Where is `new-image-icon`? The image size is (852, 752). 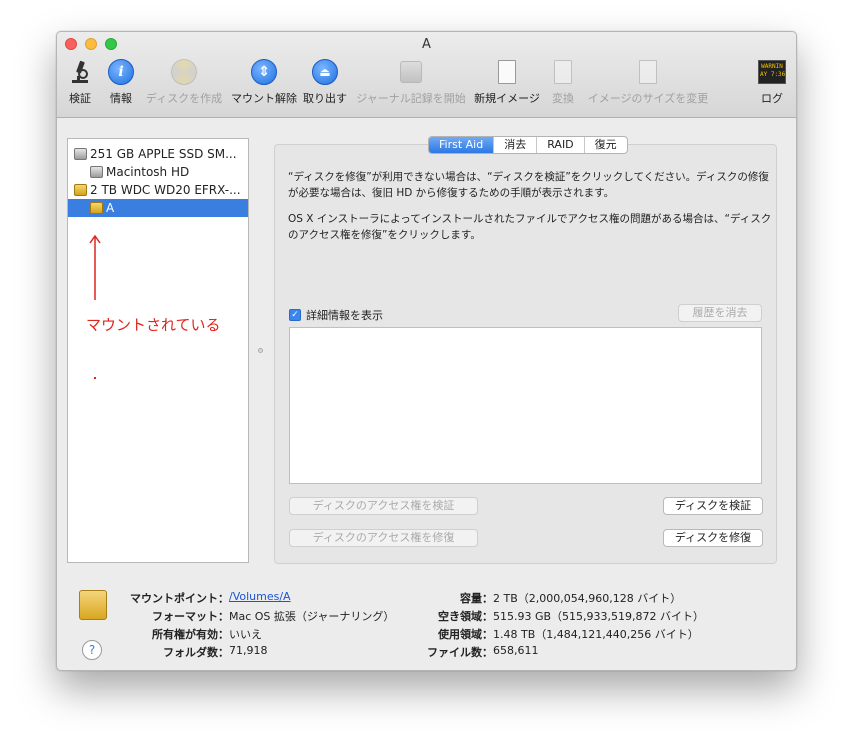 new-image-icon is located at coordinates (507, 72).